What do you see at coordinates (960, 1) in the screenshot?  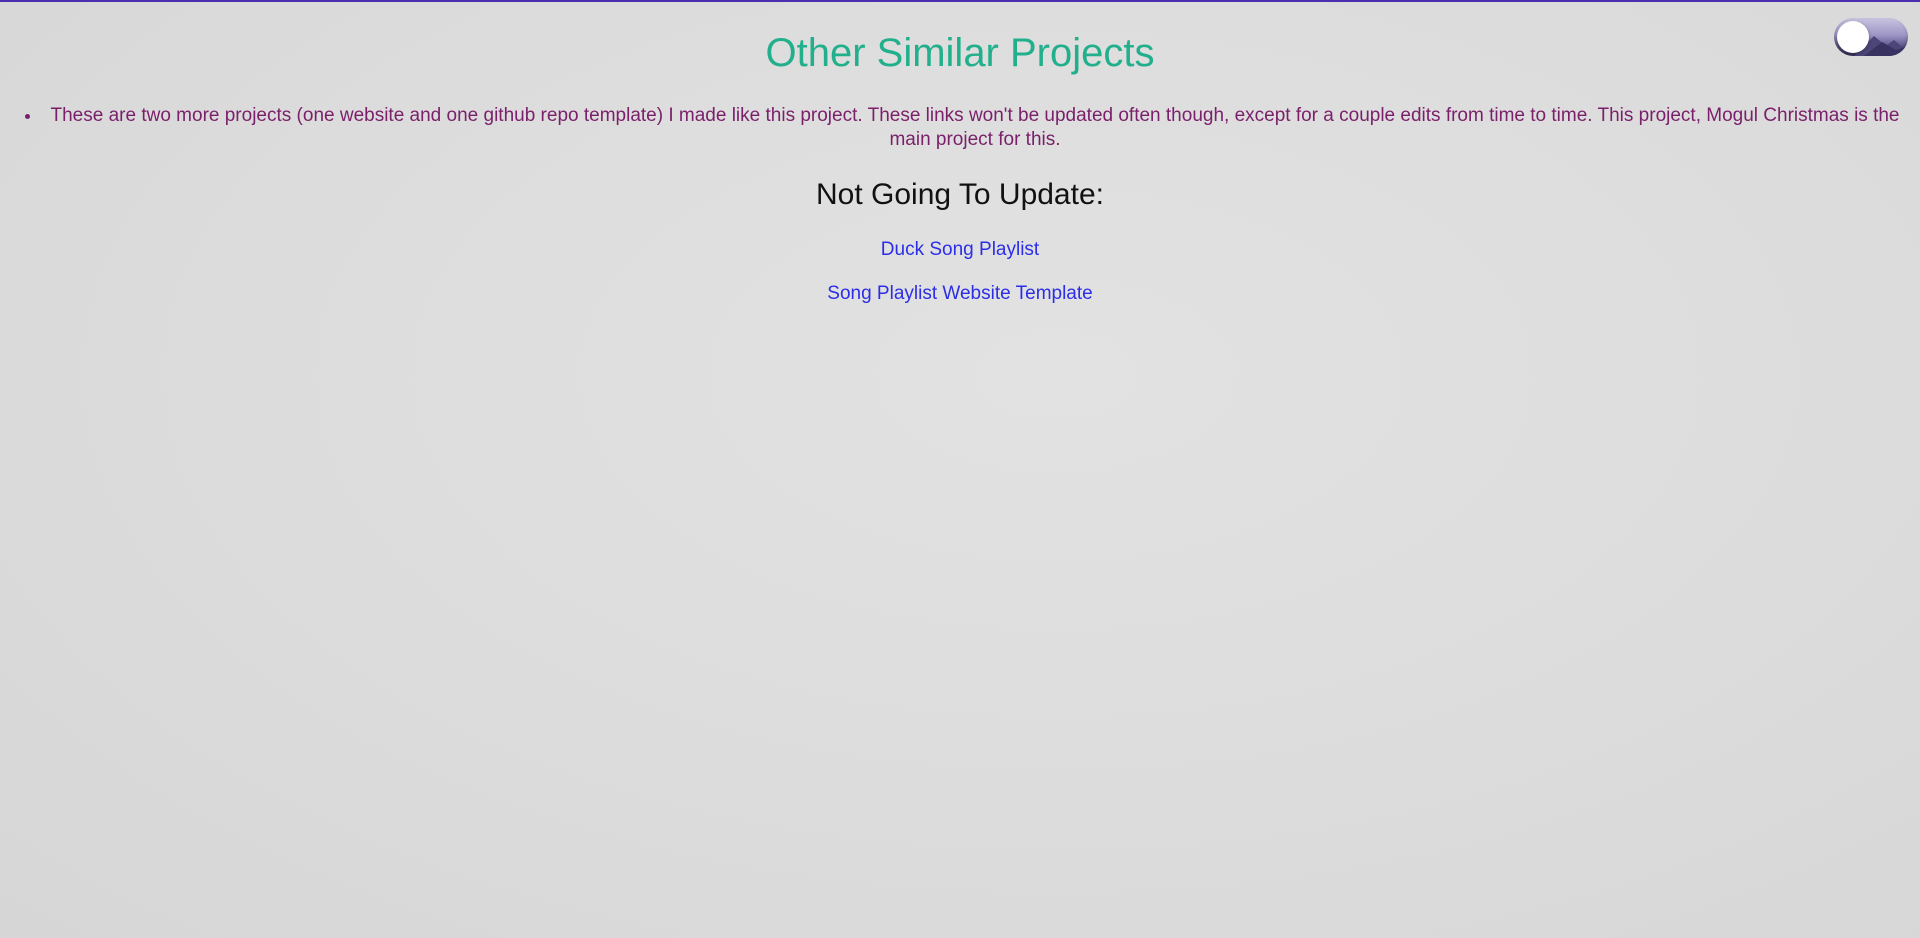 I see `top-border` at bounding box center [960, 1].